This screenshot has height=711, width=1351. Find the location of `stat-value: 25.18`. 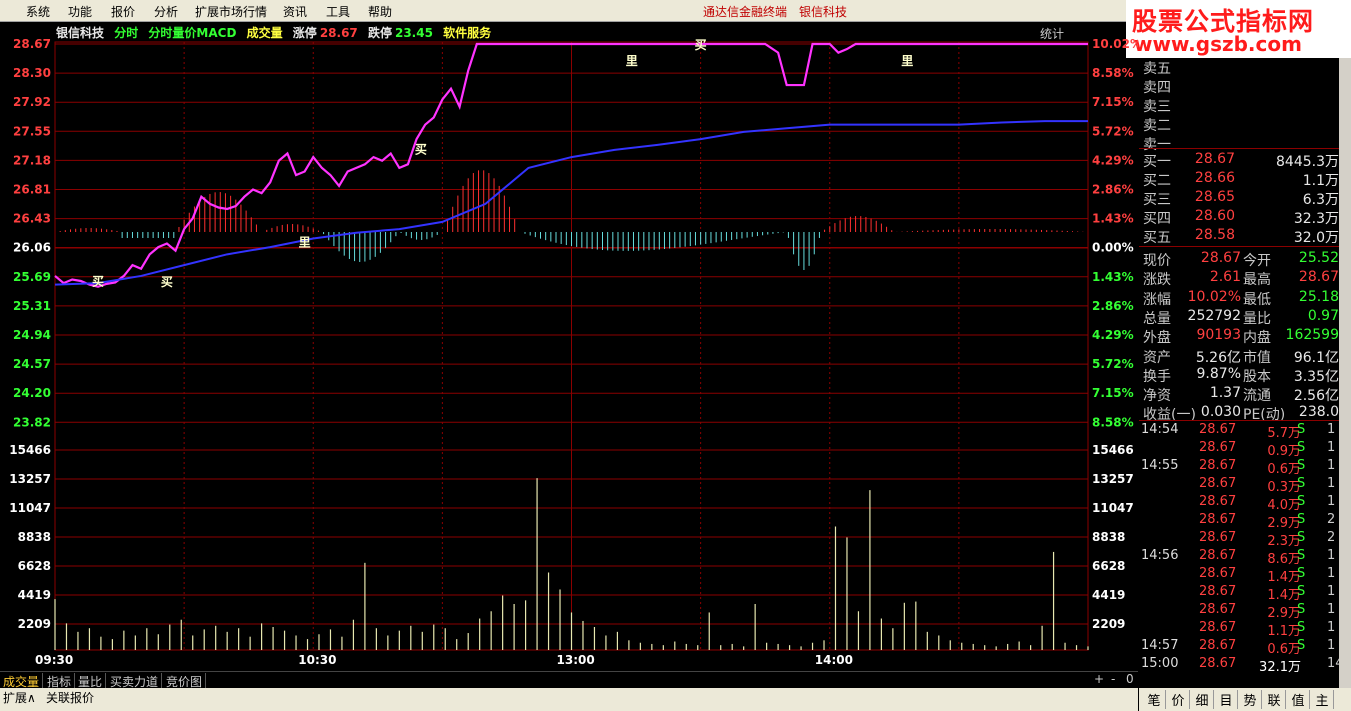

stat-value: 25.18 is located at coordinates (1318, 296).